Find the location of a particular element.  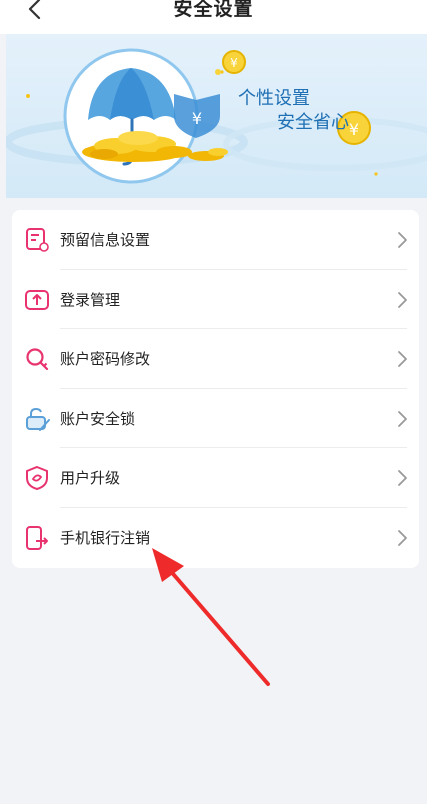

list-item-label: 账户密码修改 is located at coordinates (105, 359).